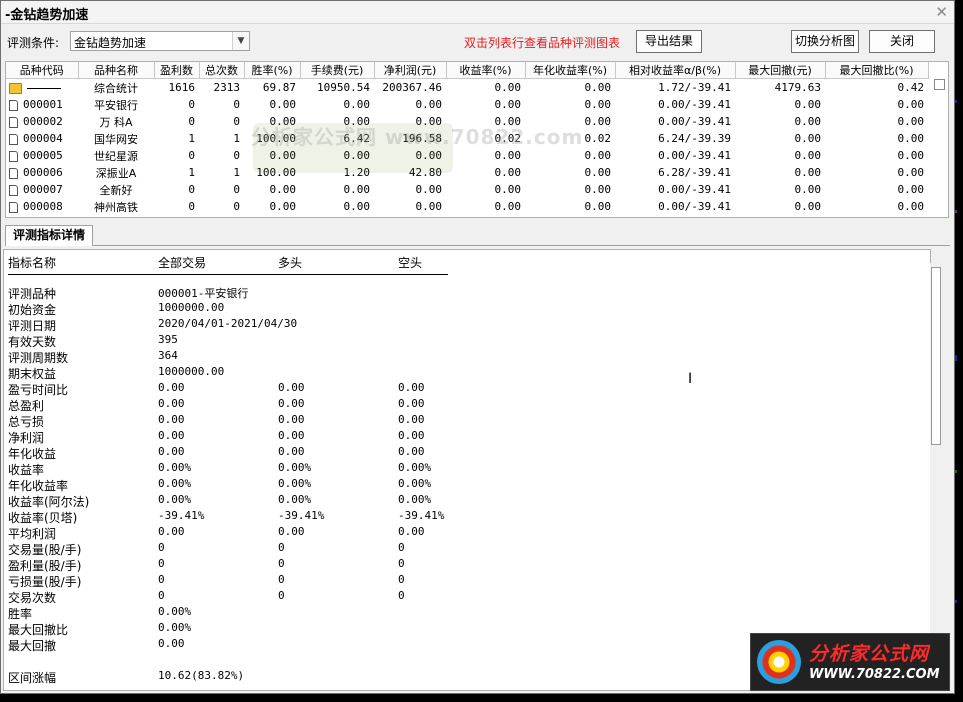  What do you see at coordinates (357, 138) in the screenshot?
I see `cell-fee: 6.42` at bounding box center [357, 138].